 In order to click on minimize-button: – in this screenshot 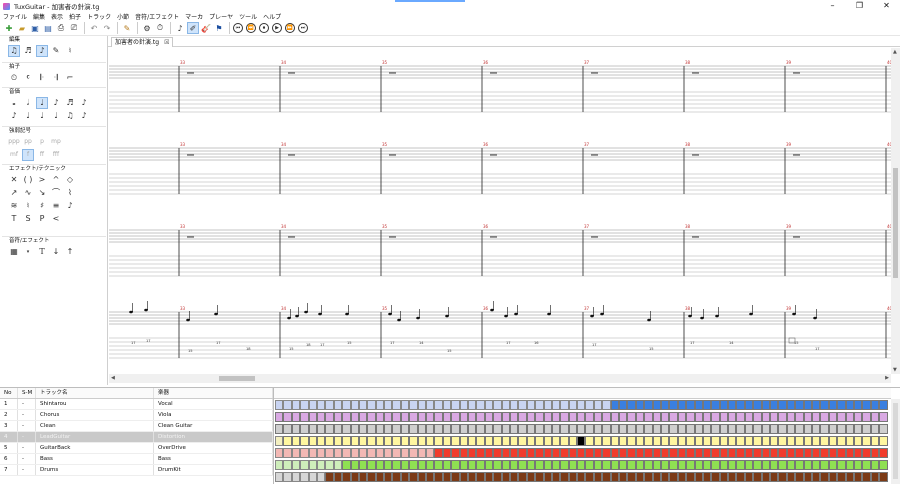, I will do `click(832, 6)`.